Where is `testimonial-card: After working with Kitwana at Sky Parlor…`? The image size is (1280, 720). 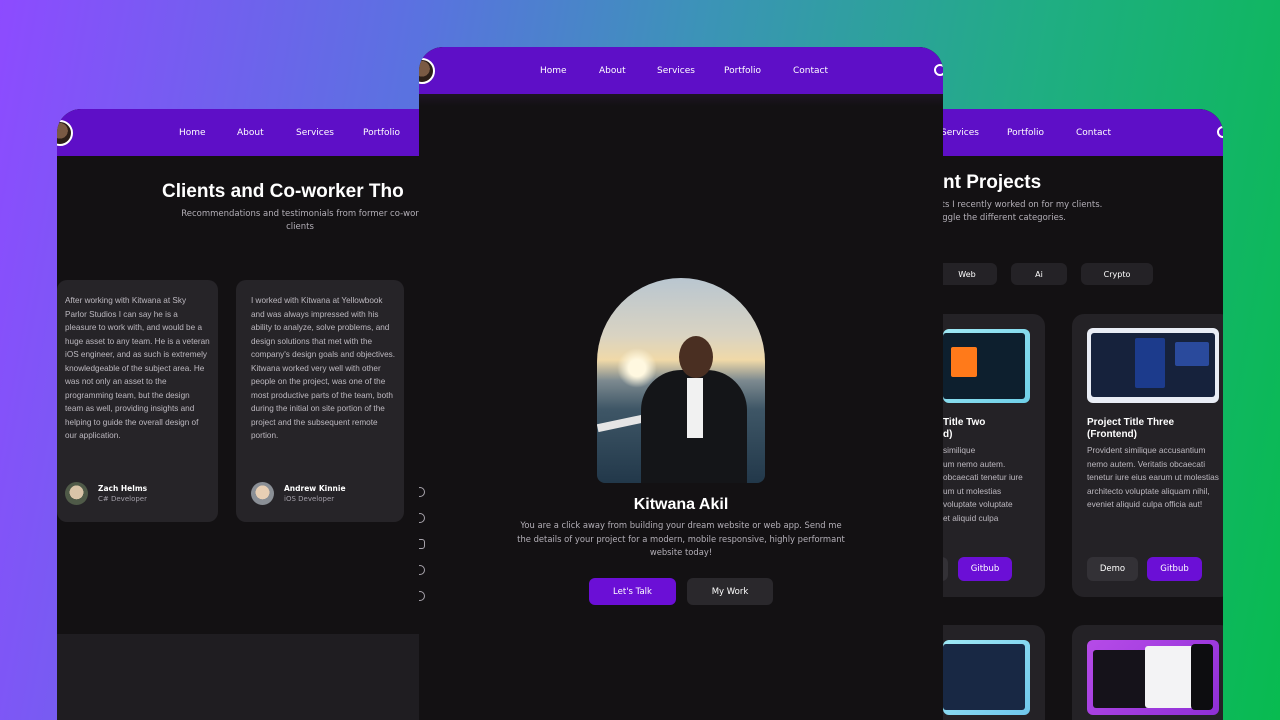 testimonial-card: After working with Kitwana at Sky Parlor… is located at coordinates (137, 401).